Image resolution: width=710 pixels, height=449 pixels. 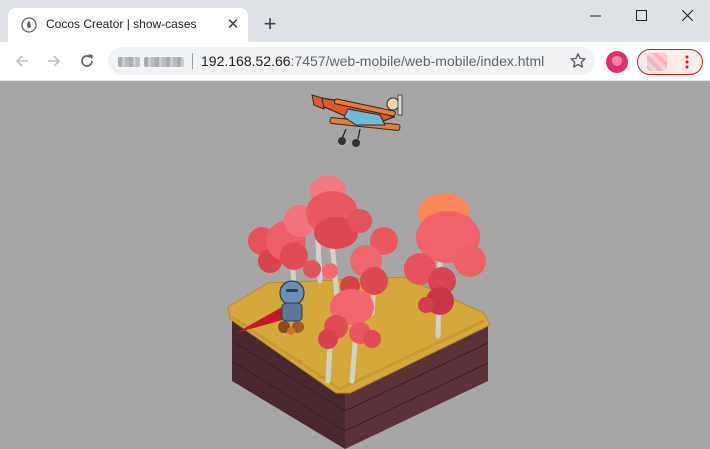 What do you see at coordinates (617, 62) in the screenshot?
I see `extension-avatar-icon` at bounding box center [617, 62].